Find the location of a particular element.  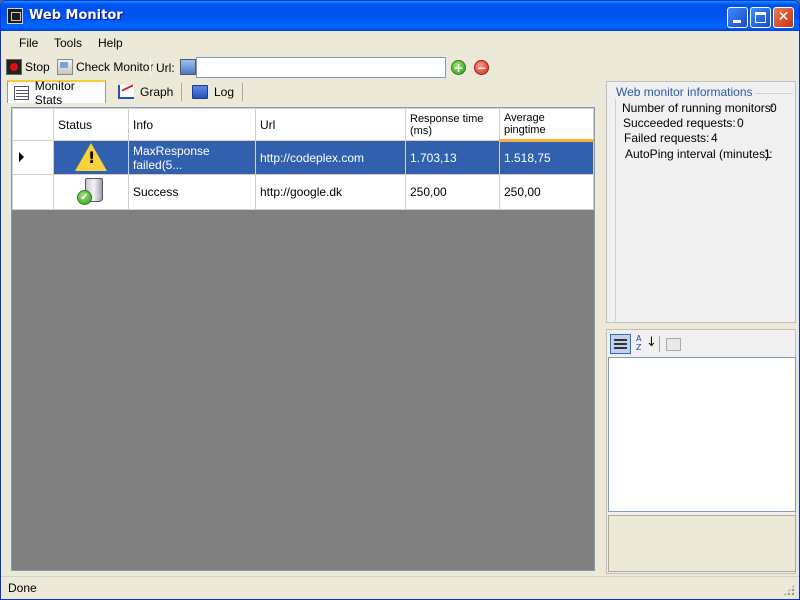

succeeded-requests-label: Succeeded requests: is located at coordinates (679, 123).